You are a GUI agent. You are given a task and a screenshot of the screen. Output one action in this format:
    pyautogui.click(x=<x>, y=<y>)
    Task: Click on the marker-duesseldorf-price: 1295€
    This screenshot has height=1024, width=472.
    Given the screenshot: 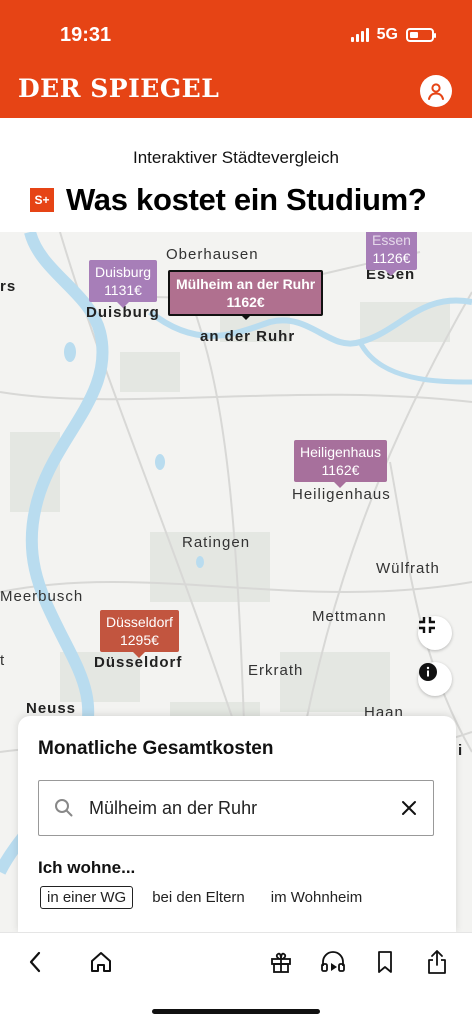 What is the action you would take?
    pyautogui.click(x=139, y=640)
    